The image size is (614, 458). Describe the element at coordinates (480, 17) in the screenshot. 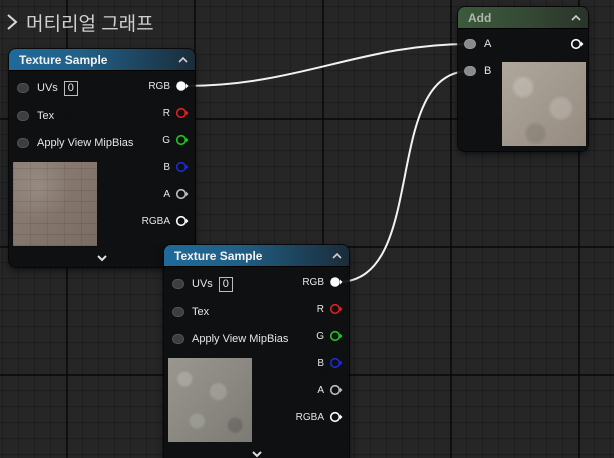

I see `add-node-title: Add` at that location.